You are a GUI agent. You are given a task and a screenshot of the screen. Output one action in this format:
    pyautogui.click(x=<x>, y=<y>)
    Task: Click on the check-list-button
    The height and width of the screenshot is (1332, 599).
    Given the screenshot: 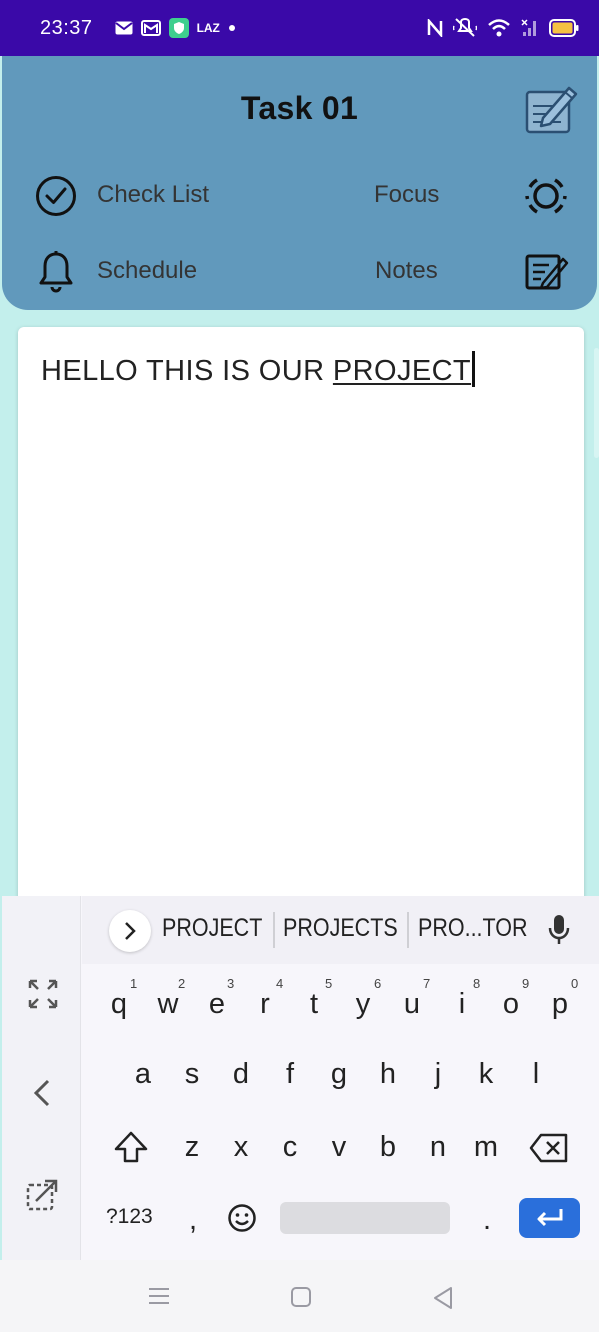 What is the action you would take?
    pyautogui.click(x=56, y=198)
    